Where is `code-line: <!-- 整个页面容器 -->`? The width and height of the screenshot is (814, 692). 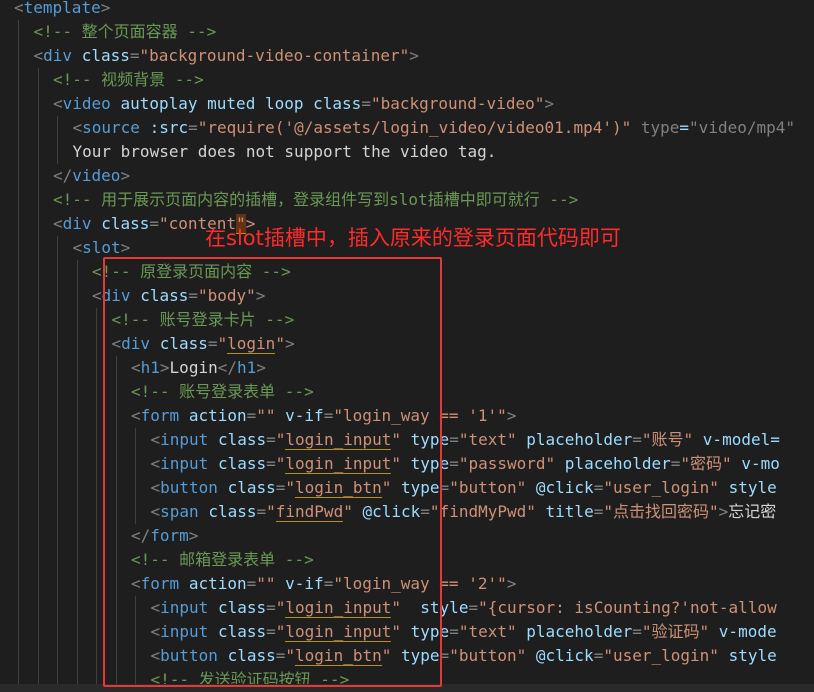
code-line: <!-- 整个页面容器 --> is located at coordinates (125, 32).